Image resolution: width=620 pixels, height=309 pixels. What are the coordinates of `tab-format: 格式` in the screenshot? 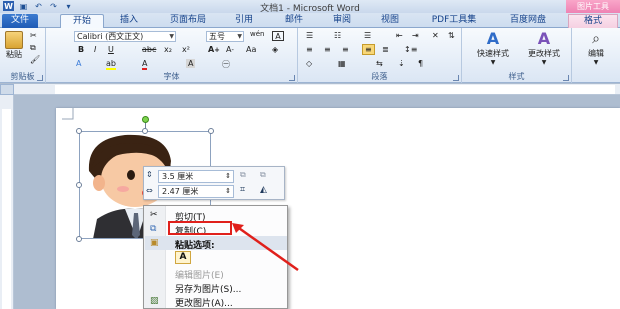 It's located at (593, 21).